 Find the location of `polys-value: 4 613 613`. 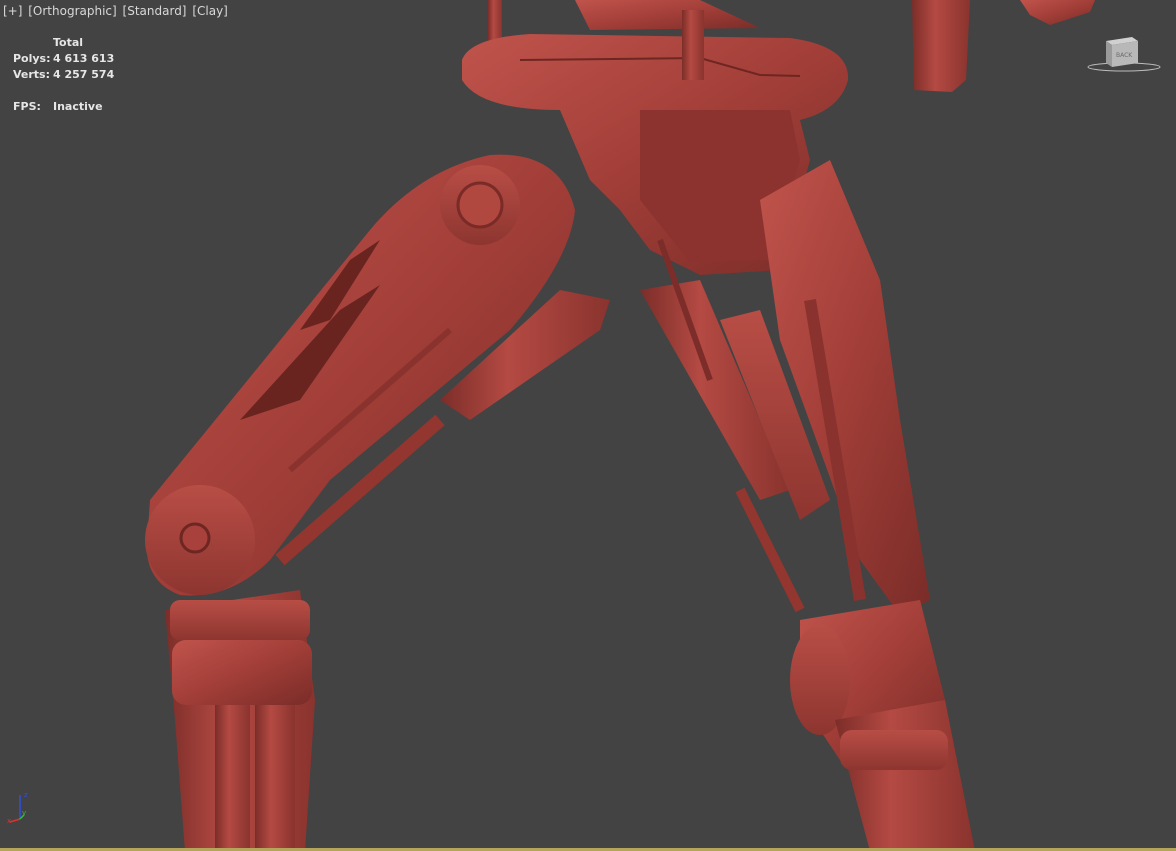

polys-value: 4 613 613 is located at coordinates (84, 58).